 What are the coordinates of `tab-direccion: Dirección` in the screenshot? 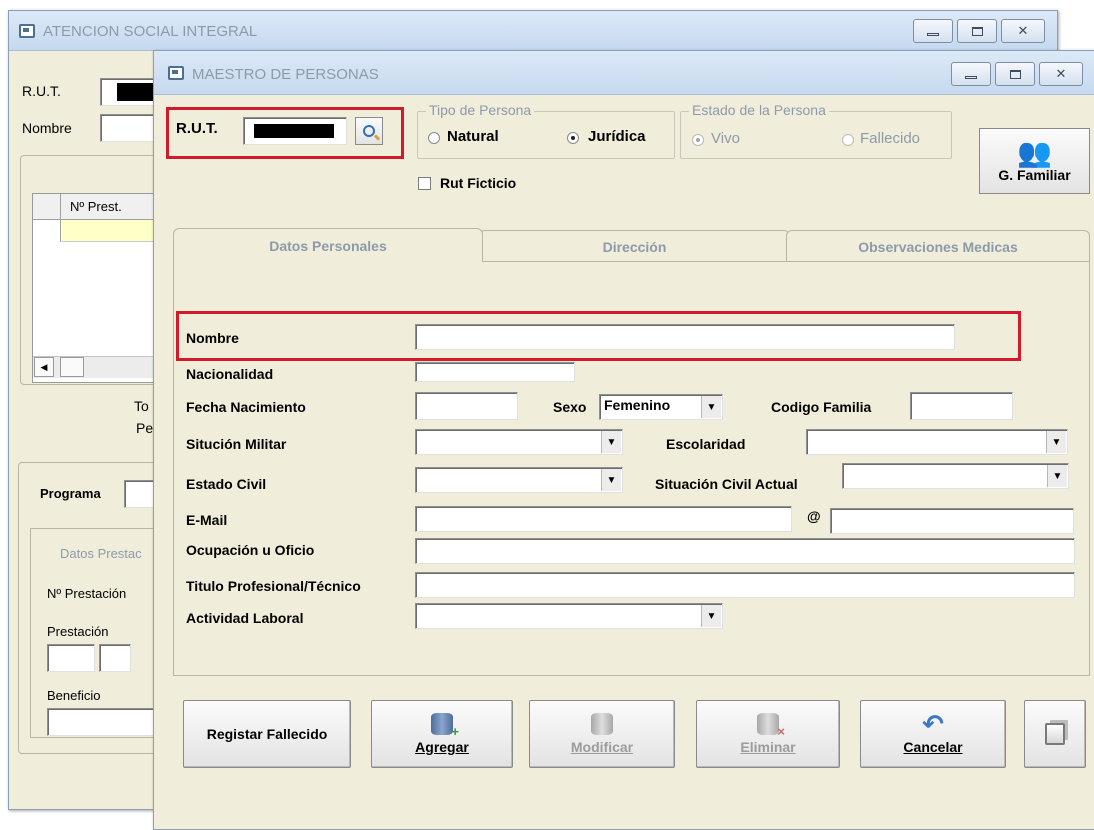 It's located at (634, 246).